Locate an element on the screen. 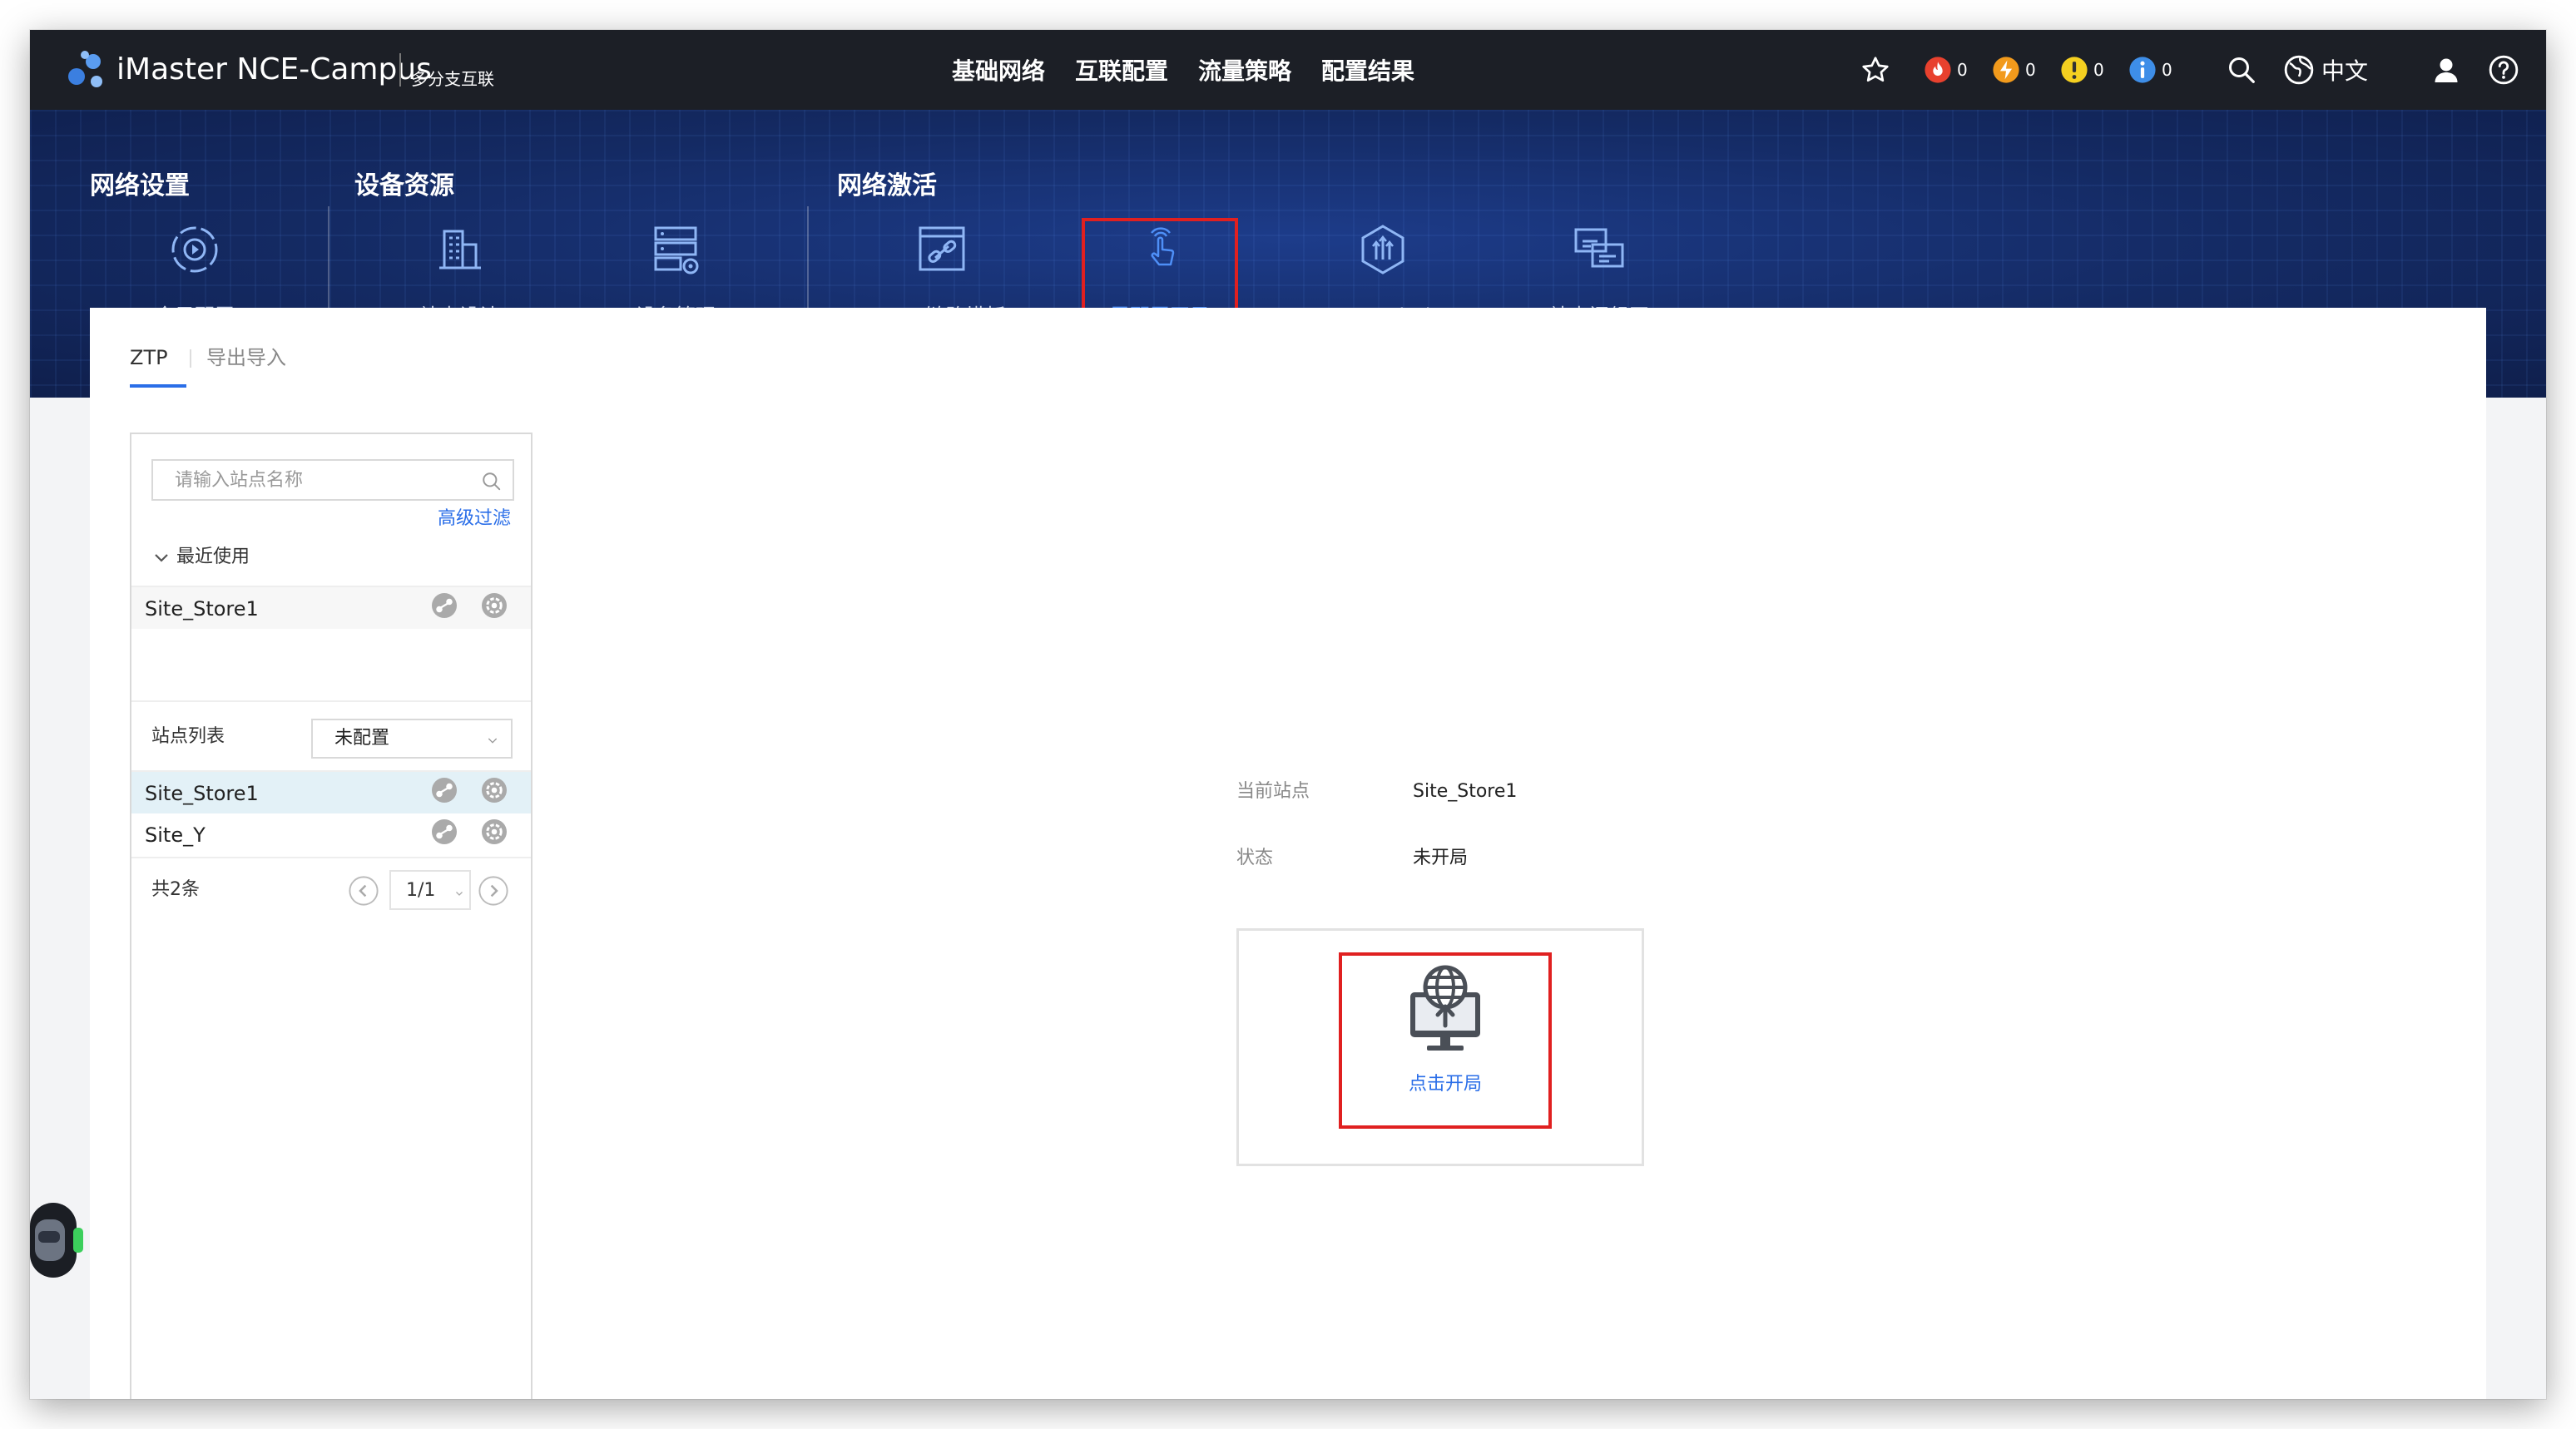 The width and height of the screenshot is (2576, 1429). tab-ztp: ZTP is located at coordinates (149, 357).